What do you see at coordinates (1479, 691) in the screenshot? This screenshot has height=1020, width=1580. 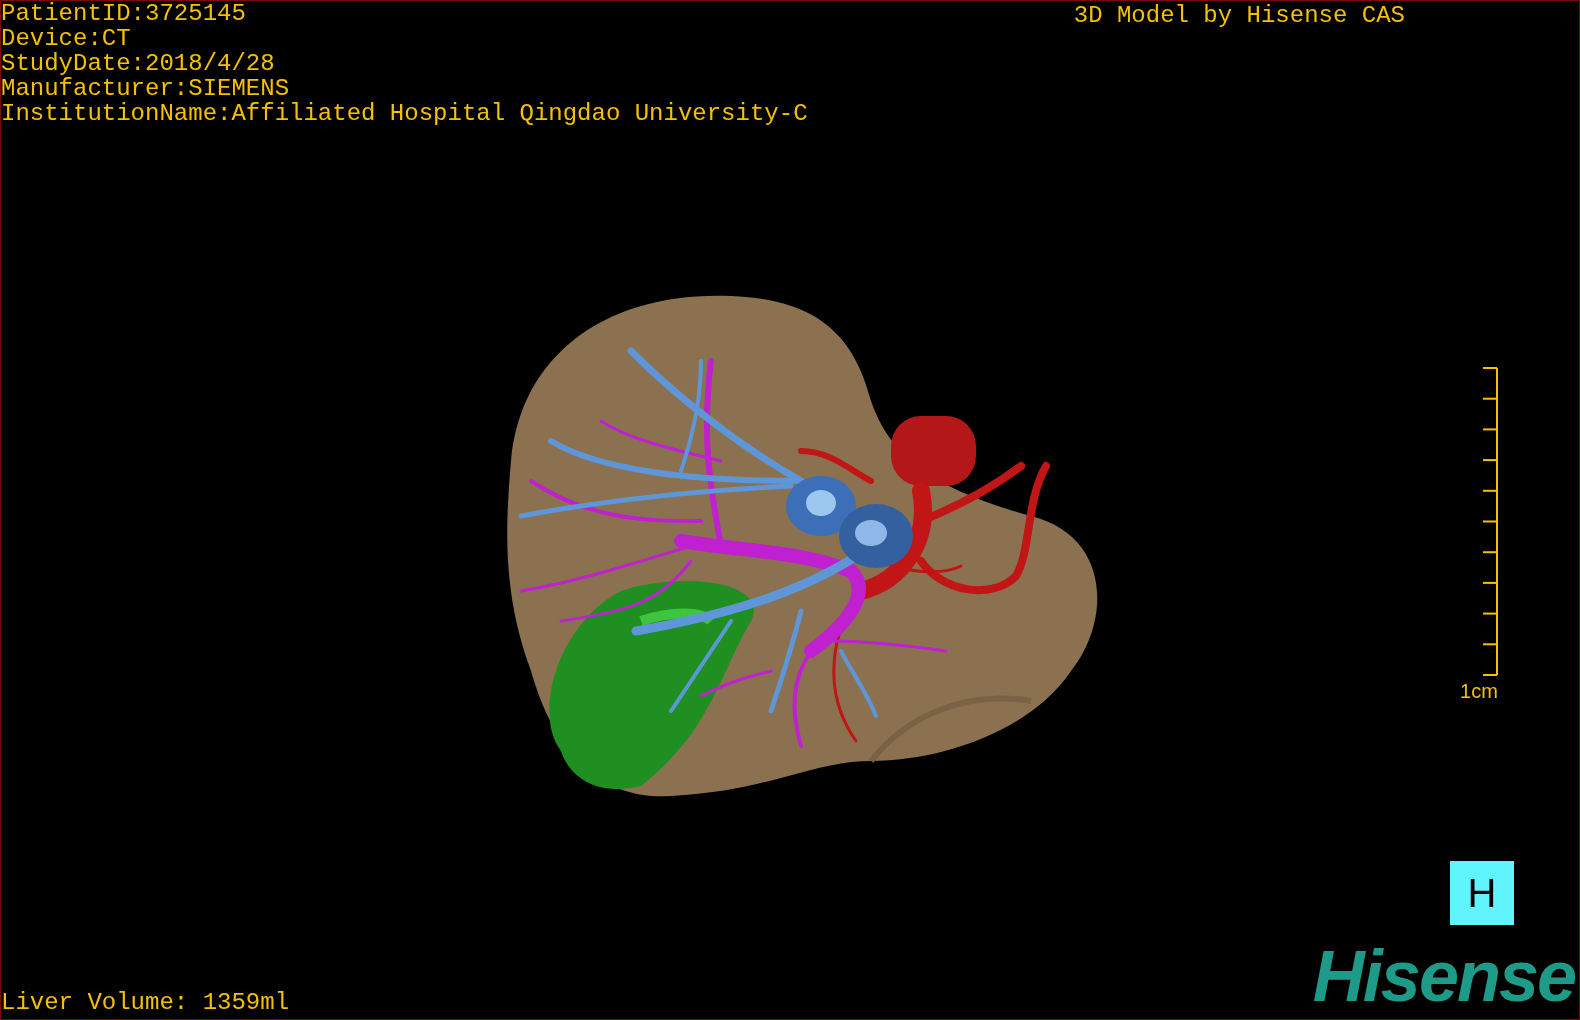 I see `scale-label: 1cm` at bounding box center [1479, 691].